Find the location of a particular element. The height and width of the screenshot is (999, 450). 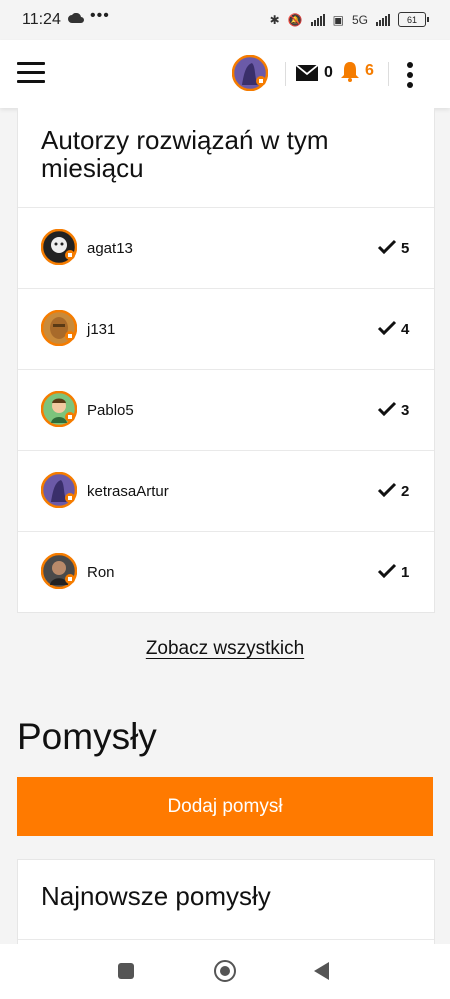

solution-count: 4 is located at coordinates (405, 329).